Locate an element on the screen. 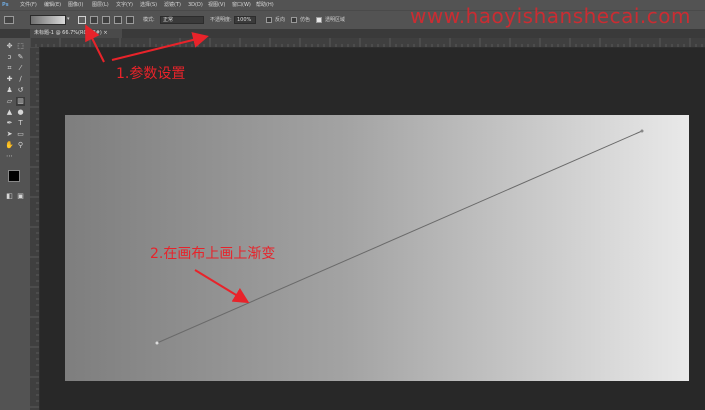 The height and width of the screenshot is (410, 705). transparency-checkbox is located at coordinates (319, 20).